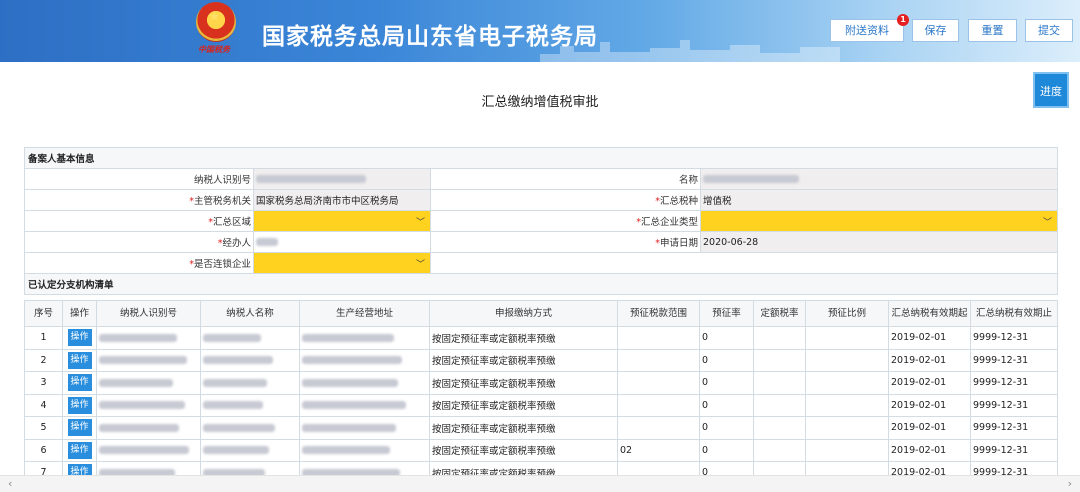 Image resolution: width=1080 pixels, height=492 pixels. What do you see at coordinates (541, 338) in the screenshot?
I see `table-row: 1 操作 按固定预征率或定额税率预缴 0 2019-02-01 9999-12-31` at bounding box center [541, 338].